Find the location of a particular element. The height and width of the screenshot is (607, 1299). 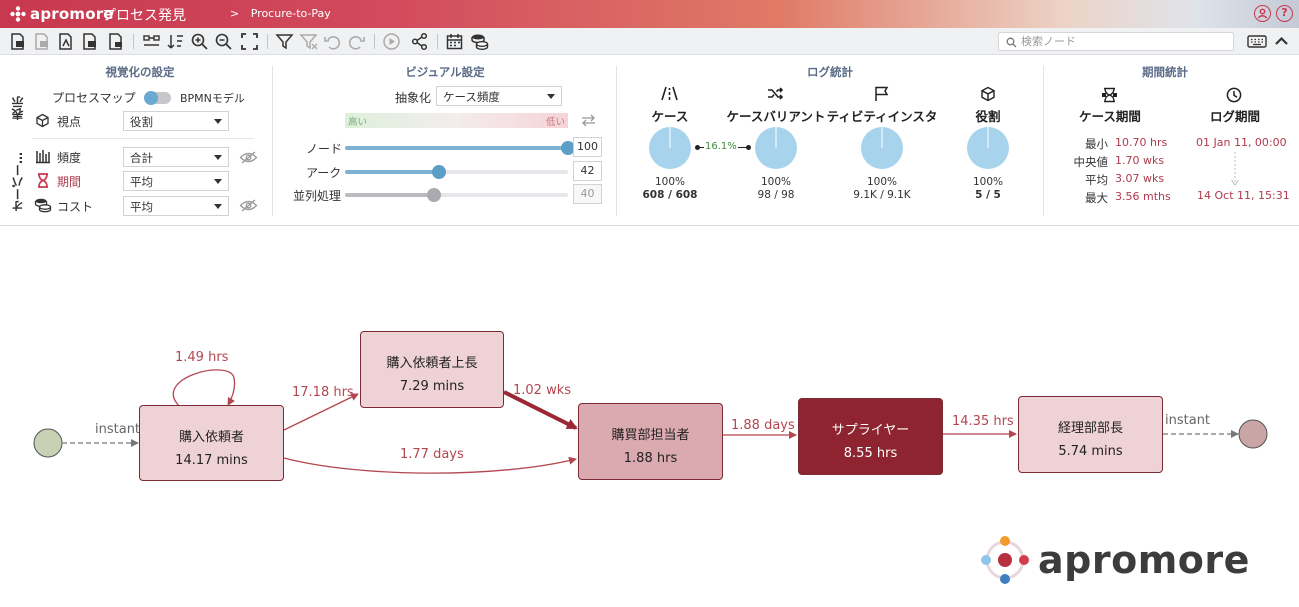

toolbar is located at coordinates (649, 41).